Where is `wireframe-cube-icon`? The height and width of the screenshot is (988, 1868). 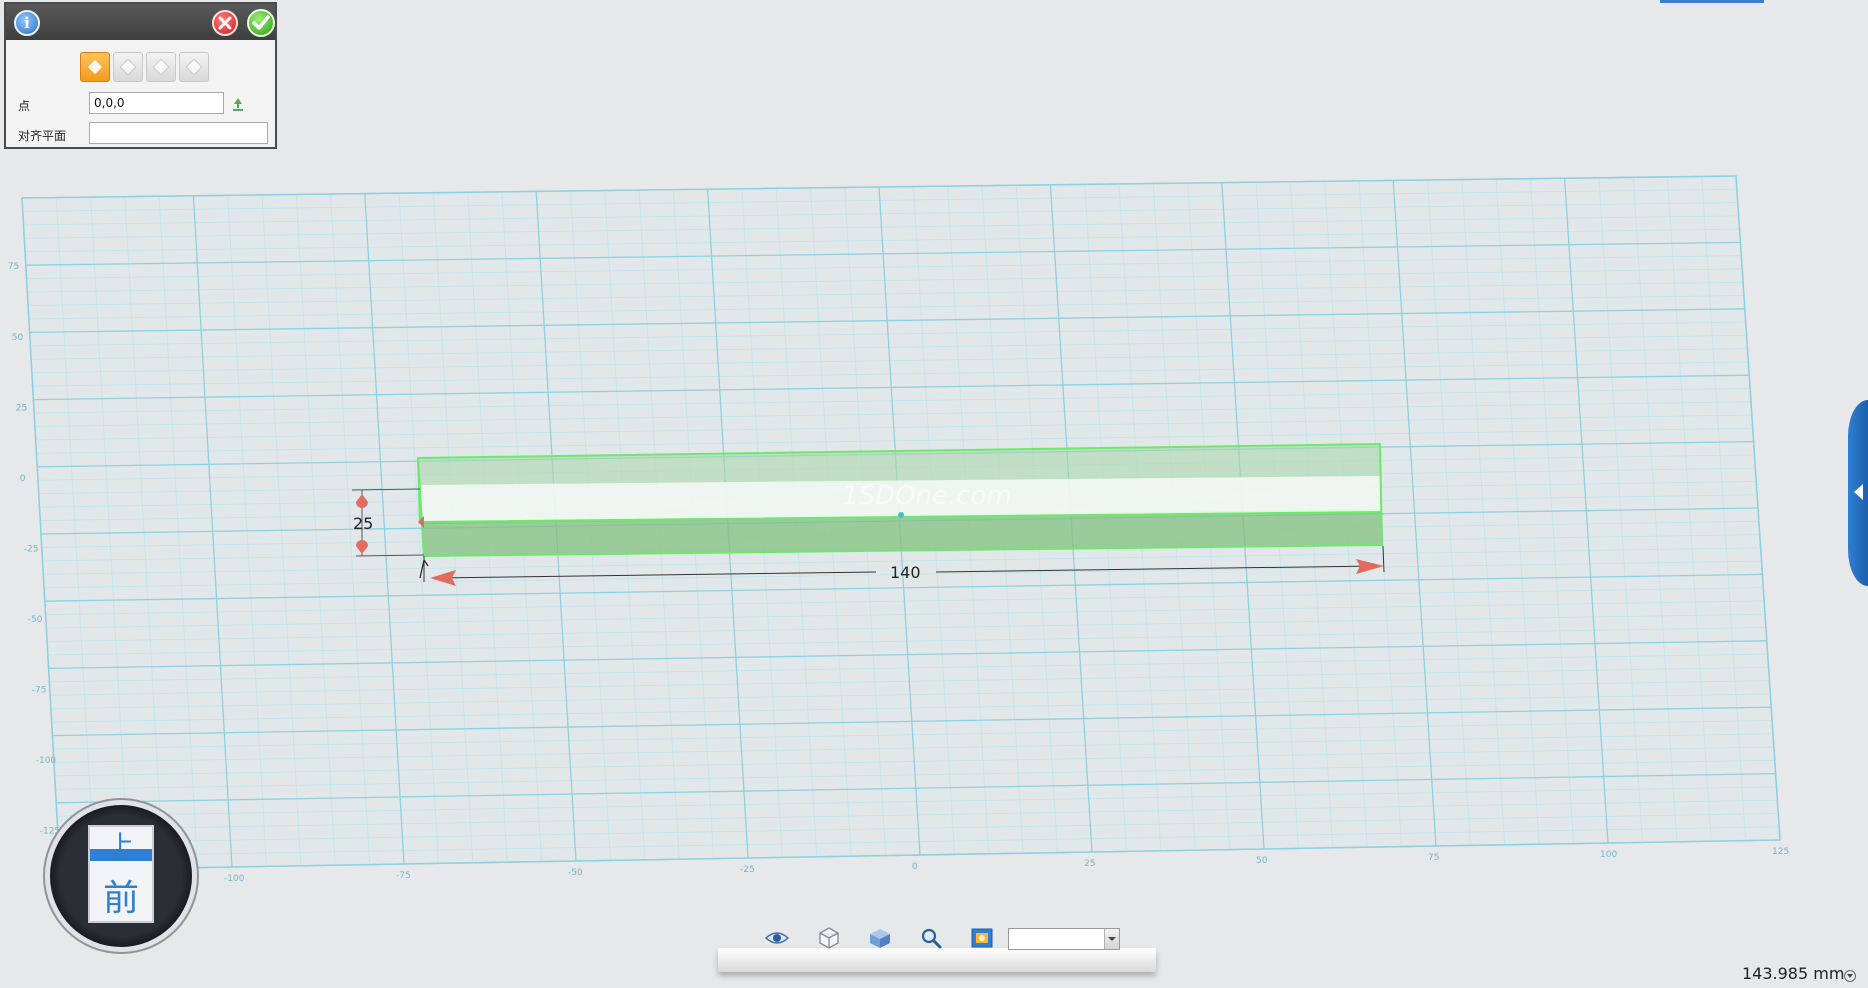 wireframe-cube-icon is located at coordinates (829, 938).